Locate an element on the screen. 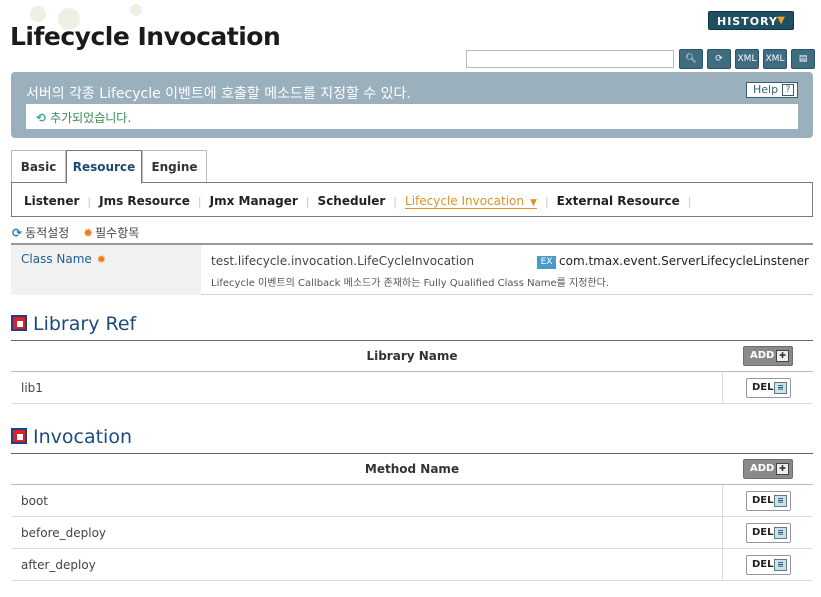 Image resolution: width=821 pixels, height=597 pixels. history-label: HISTORY is located at coordinates (747, 21).